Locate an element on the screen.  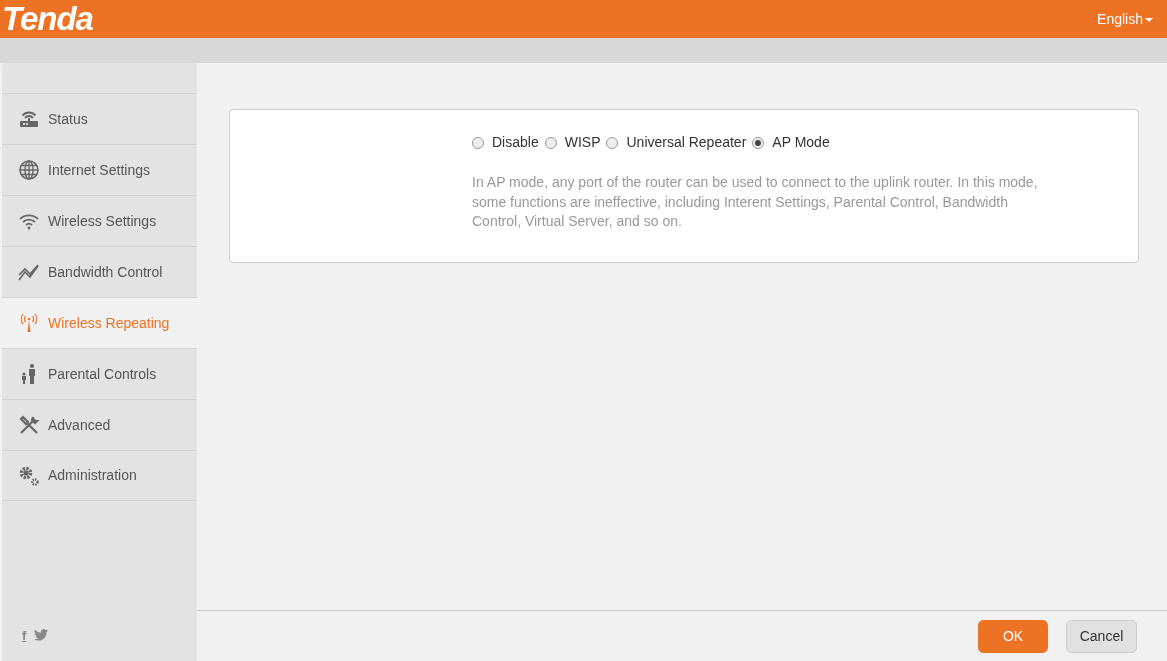
mode-radio: Disable is located at coordinates (505, 142).